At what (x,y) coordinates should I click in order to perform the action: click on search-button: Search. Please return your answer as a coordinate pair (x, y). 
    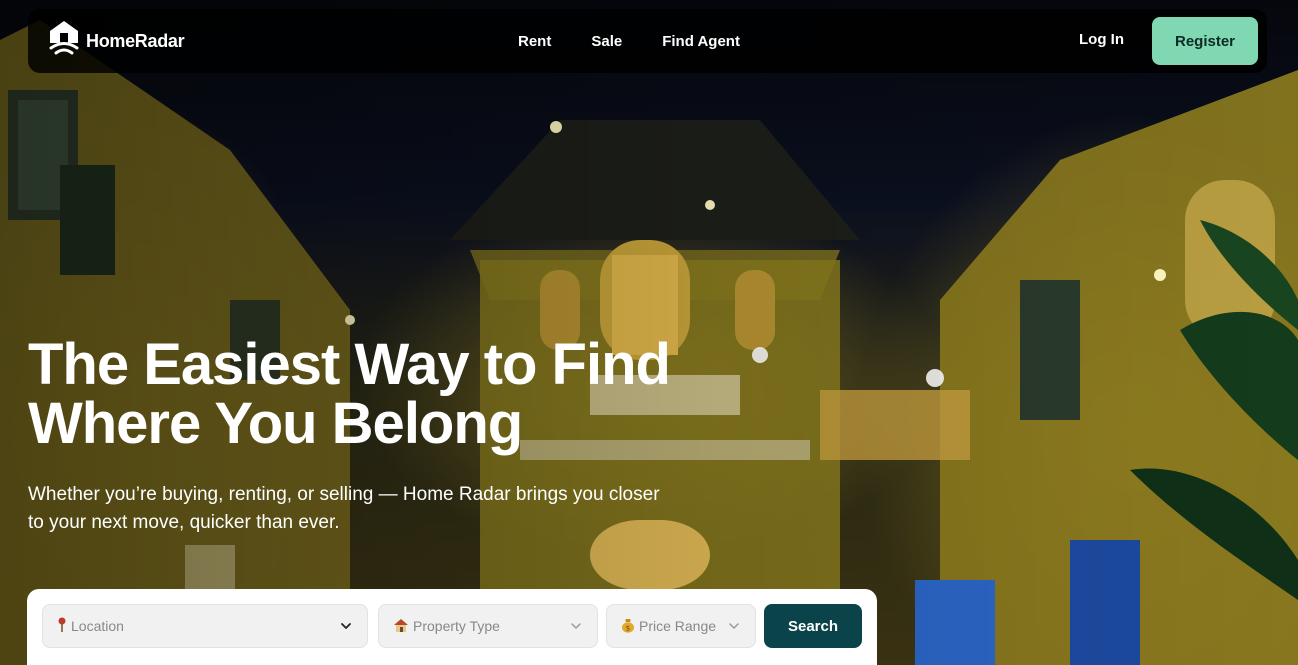
    Looking at the image, I should click on (813, 626).